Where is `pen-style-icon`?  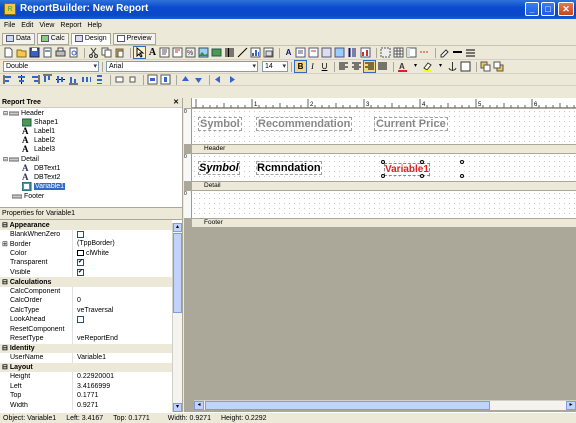 pen-style-icon is located at coordinates (457, 52).